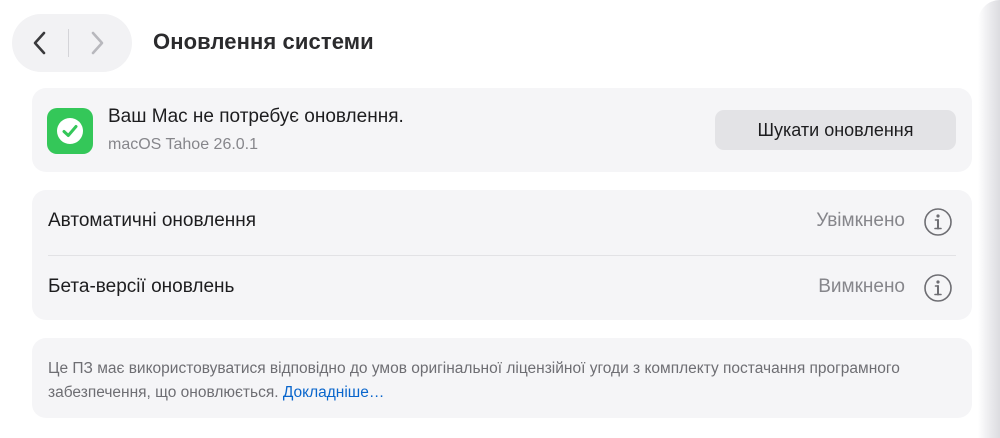 The image size is (1000, 438). I want to click on navigation-buttons, so click(72, 43).